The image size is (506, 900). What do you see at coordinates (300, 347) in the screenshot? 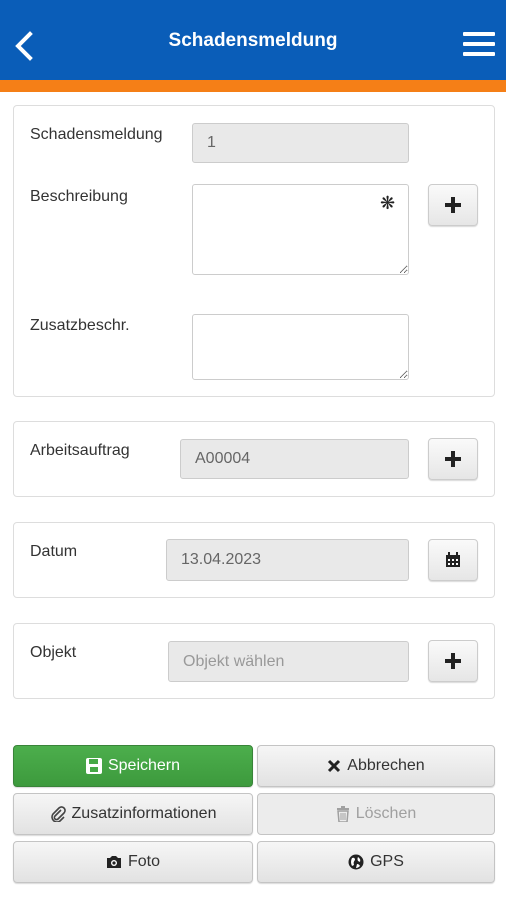
I see `zusatzbeschr-field` at bounding box center [300, 347].